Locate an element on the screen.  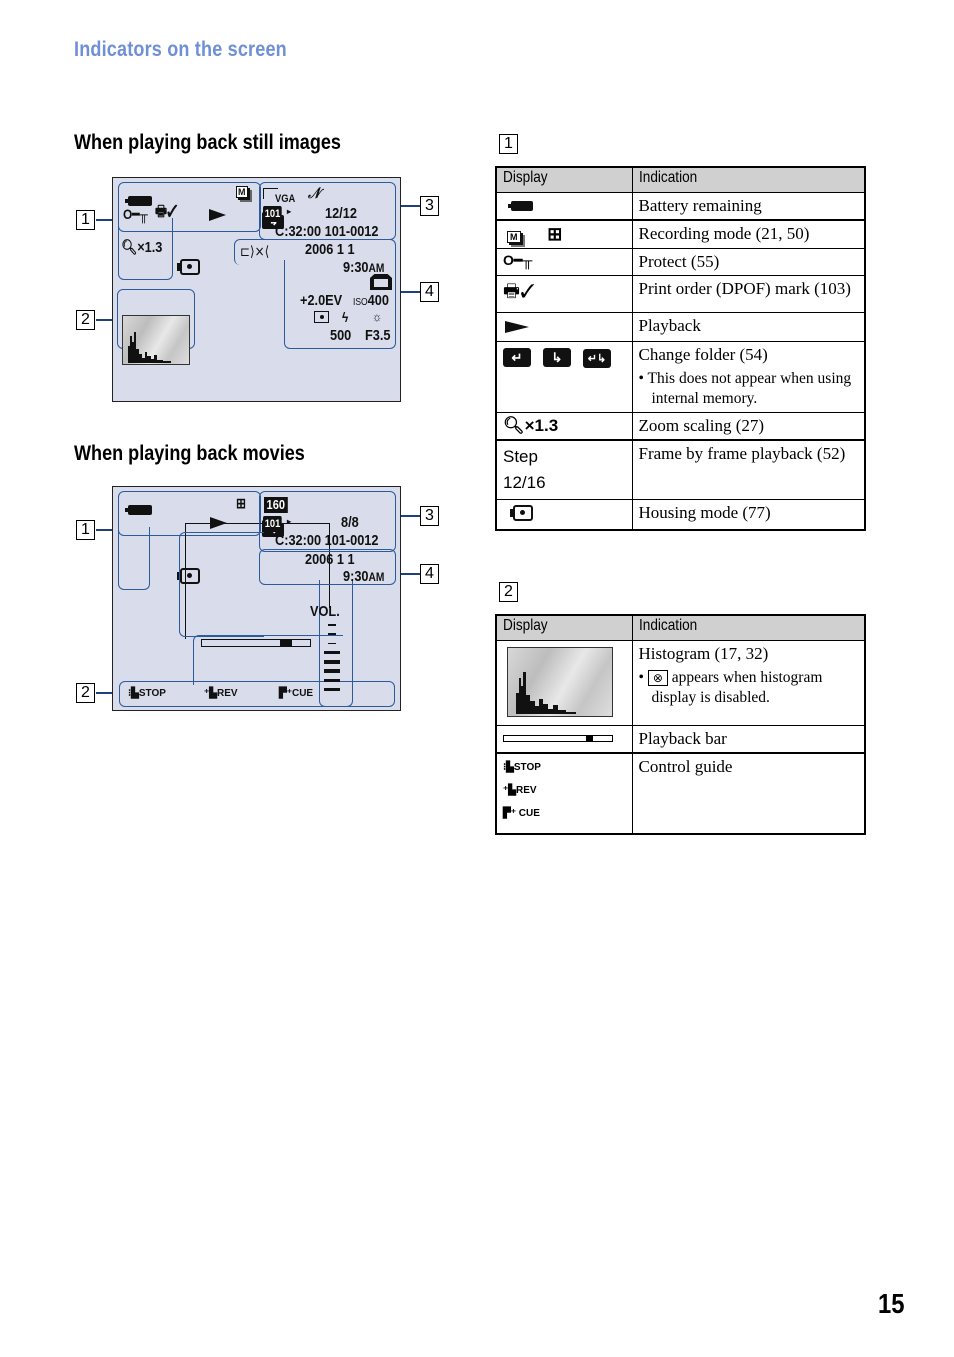
indication: Battery remaining is located at coordinates (748, 206).